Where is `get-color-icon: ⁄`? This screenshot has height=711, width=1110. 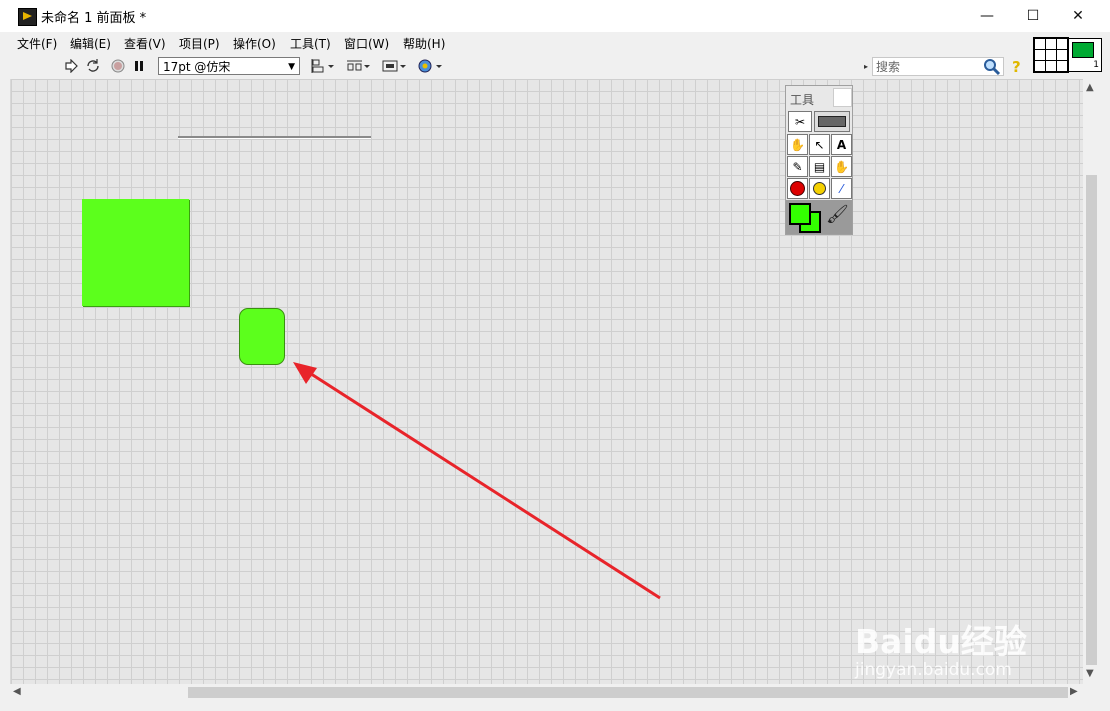
get-color-icon: ⁄ is located at coordinates (841, 188).